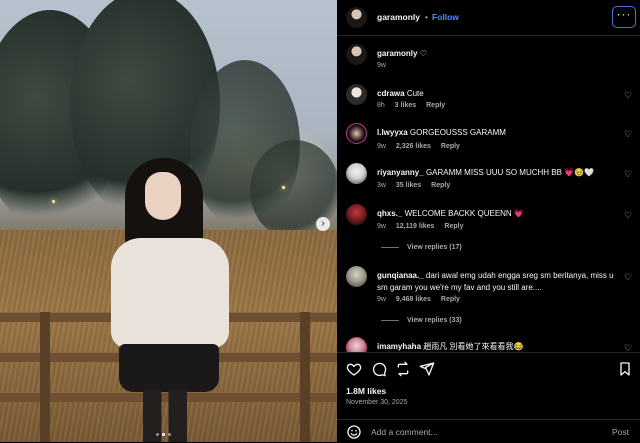 This screenshot has width=640, height=443. I want to click on comment-body: 趙雨凡 別看她了來看看我😂, so click(473, 346).